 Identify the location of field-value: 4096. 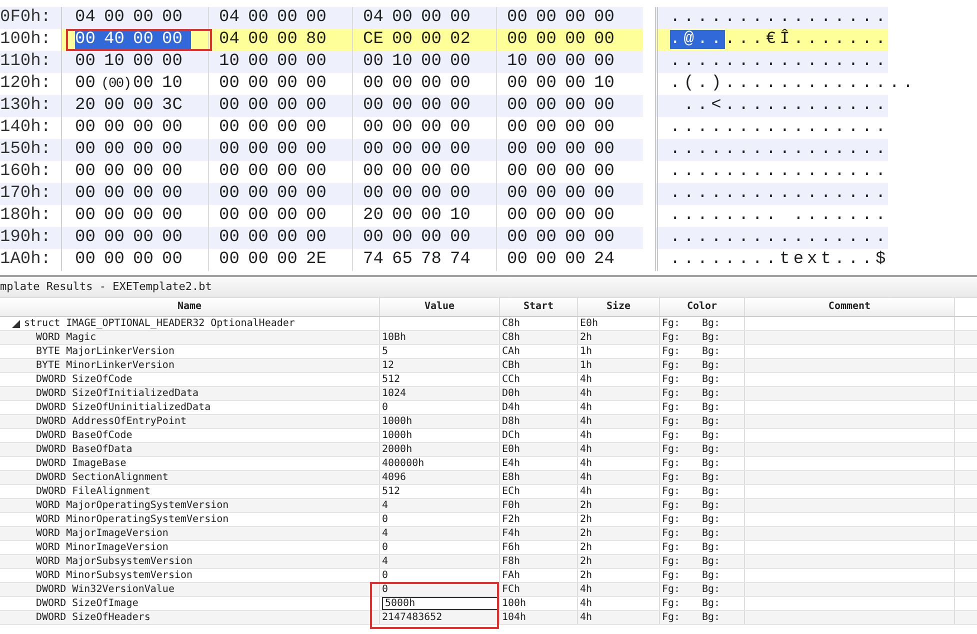
(394, 477).